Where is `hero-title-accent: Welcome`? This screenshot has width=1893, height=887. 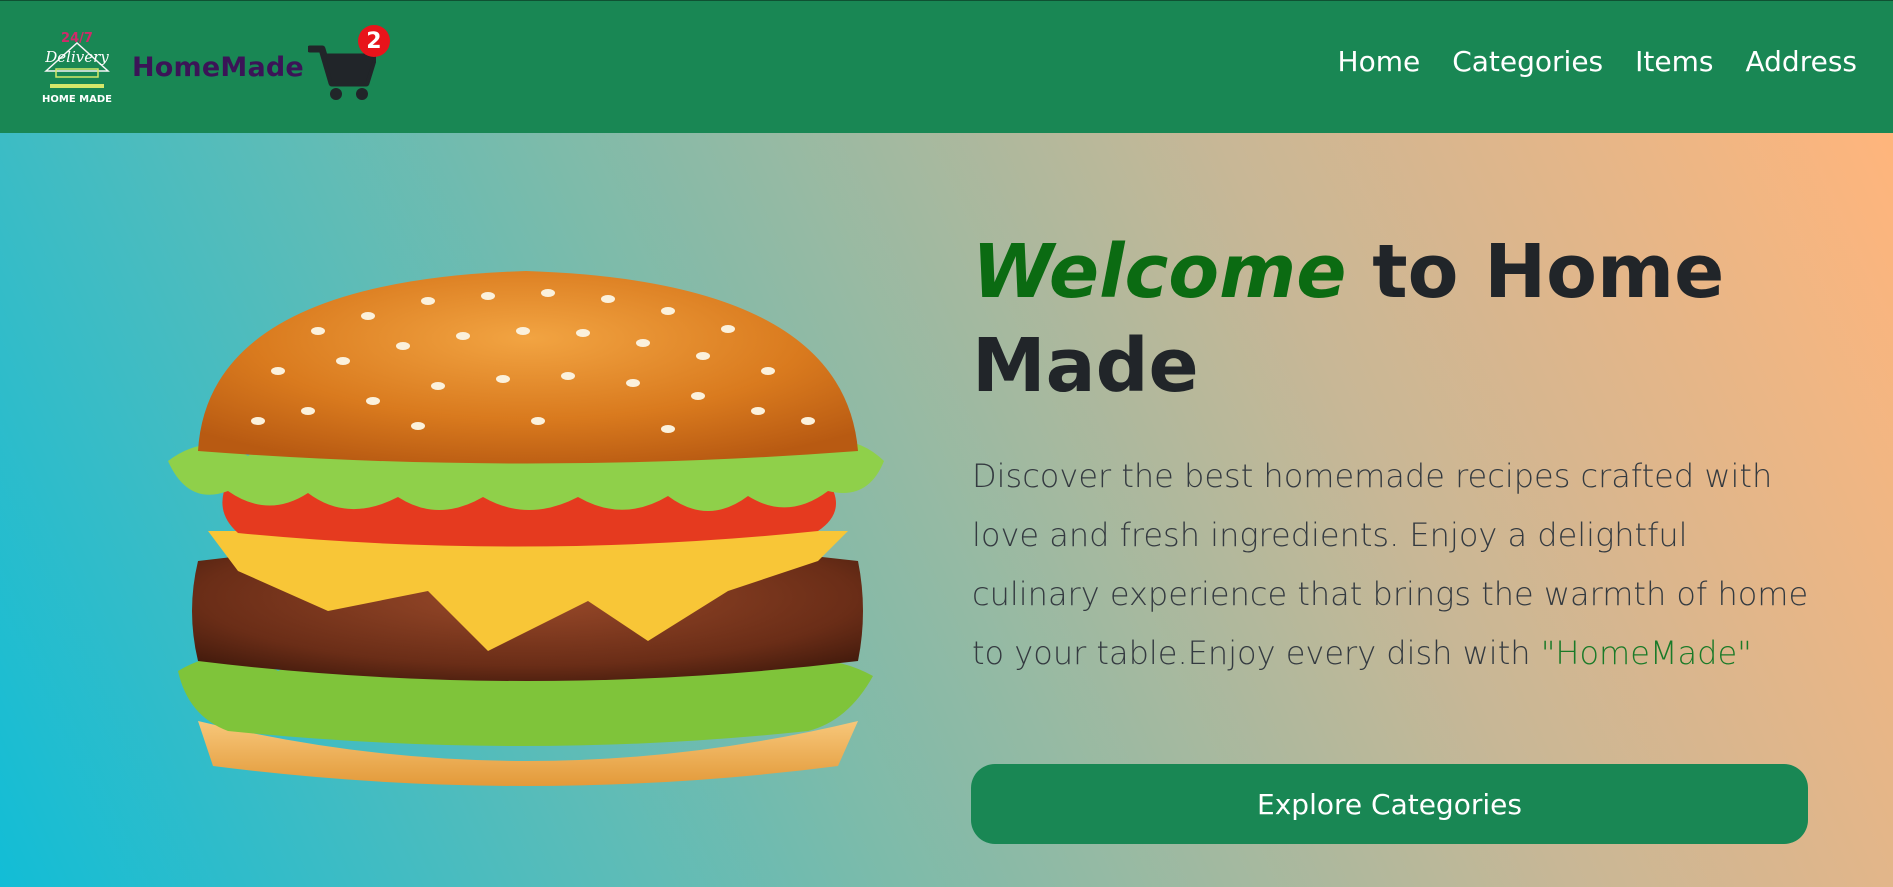 hero-title-accent: Welcome is located at coordinates (1159, 272).